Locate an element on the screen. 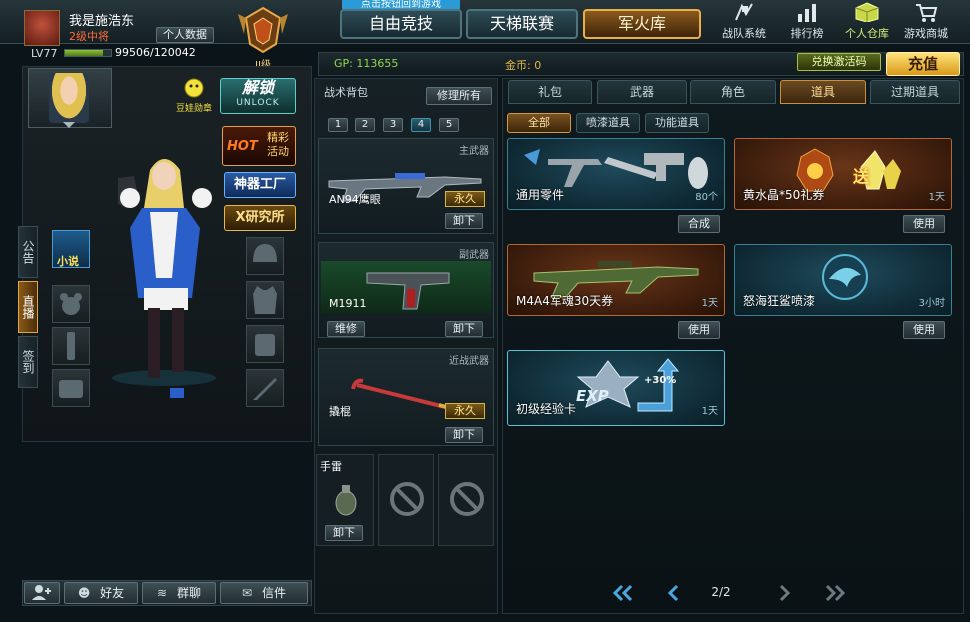 Image resolution: width=970 pixels, height=622 pixels. accessory-slot-bag is located at coordinates (71, 388).